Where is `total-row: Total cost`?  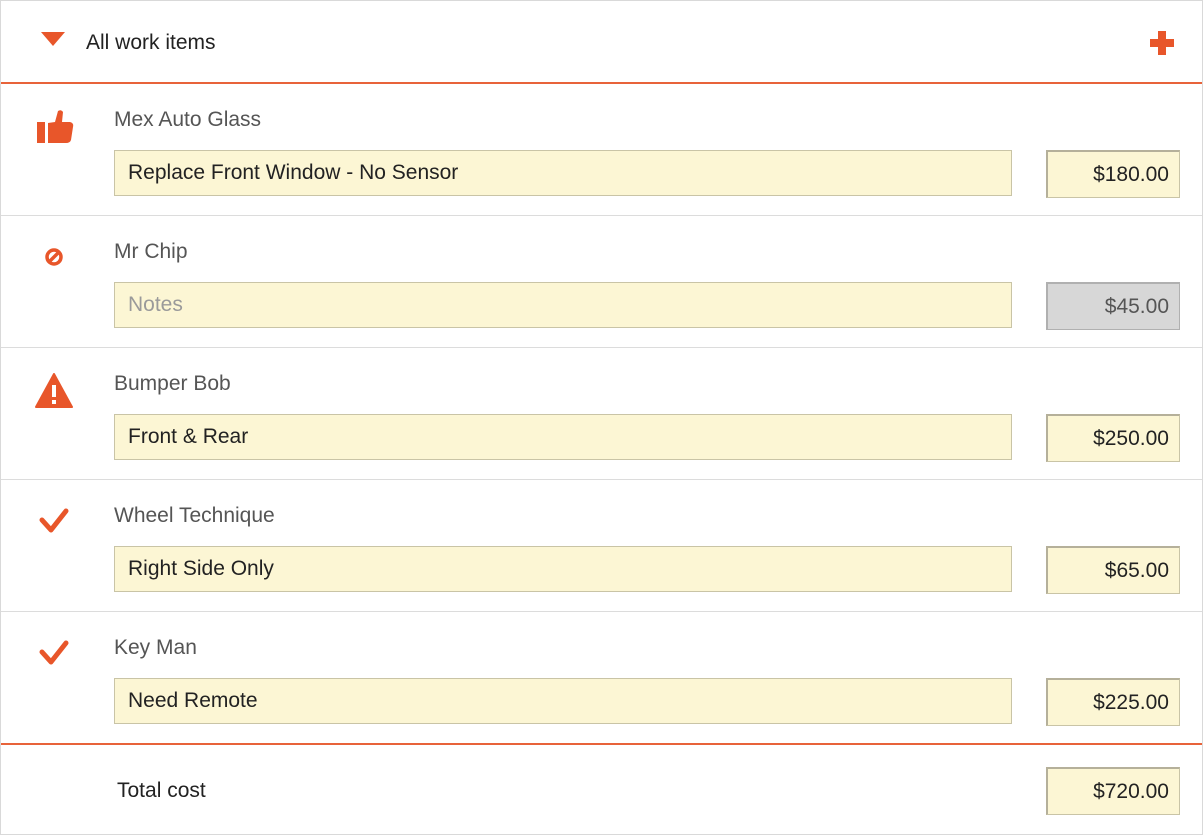 total-row: Total cost is located at coordinates (601, 789).